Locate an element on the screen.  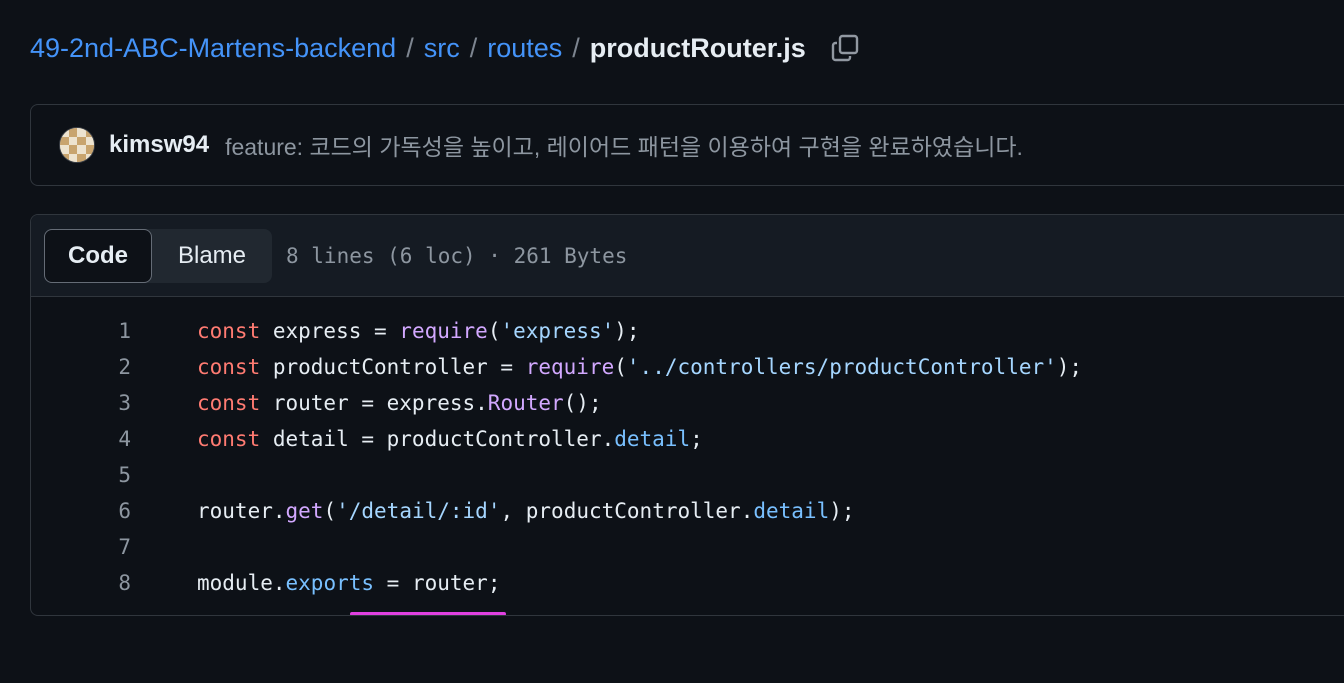
breadcrumb-src-link: src is located at coordinates (442, 48).